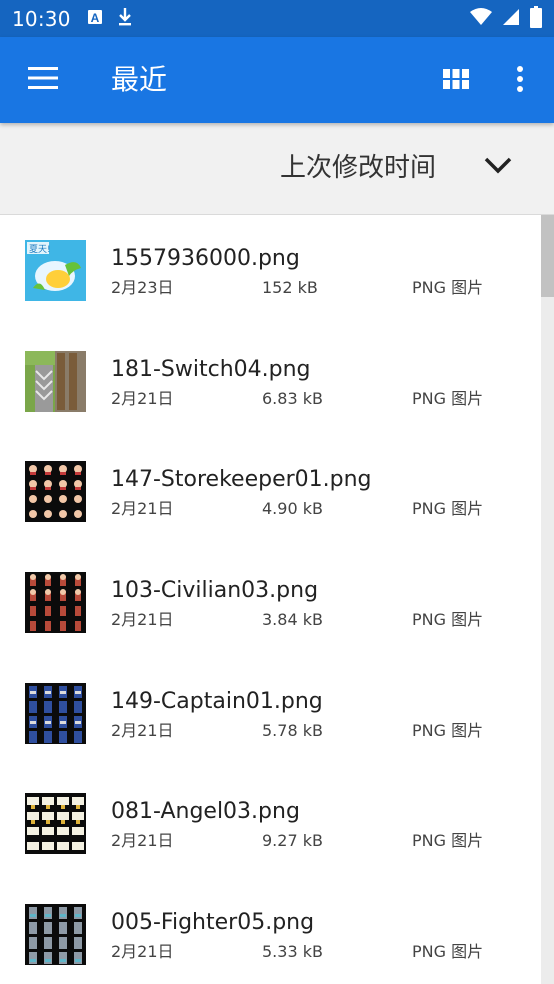 This screenshot has height=984, width=554. What do you see at coordinates (277, 169) in the screenshot?
I see `sort-bar: 上次修改时间` at bounding box center [277, 169].